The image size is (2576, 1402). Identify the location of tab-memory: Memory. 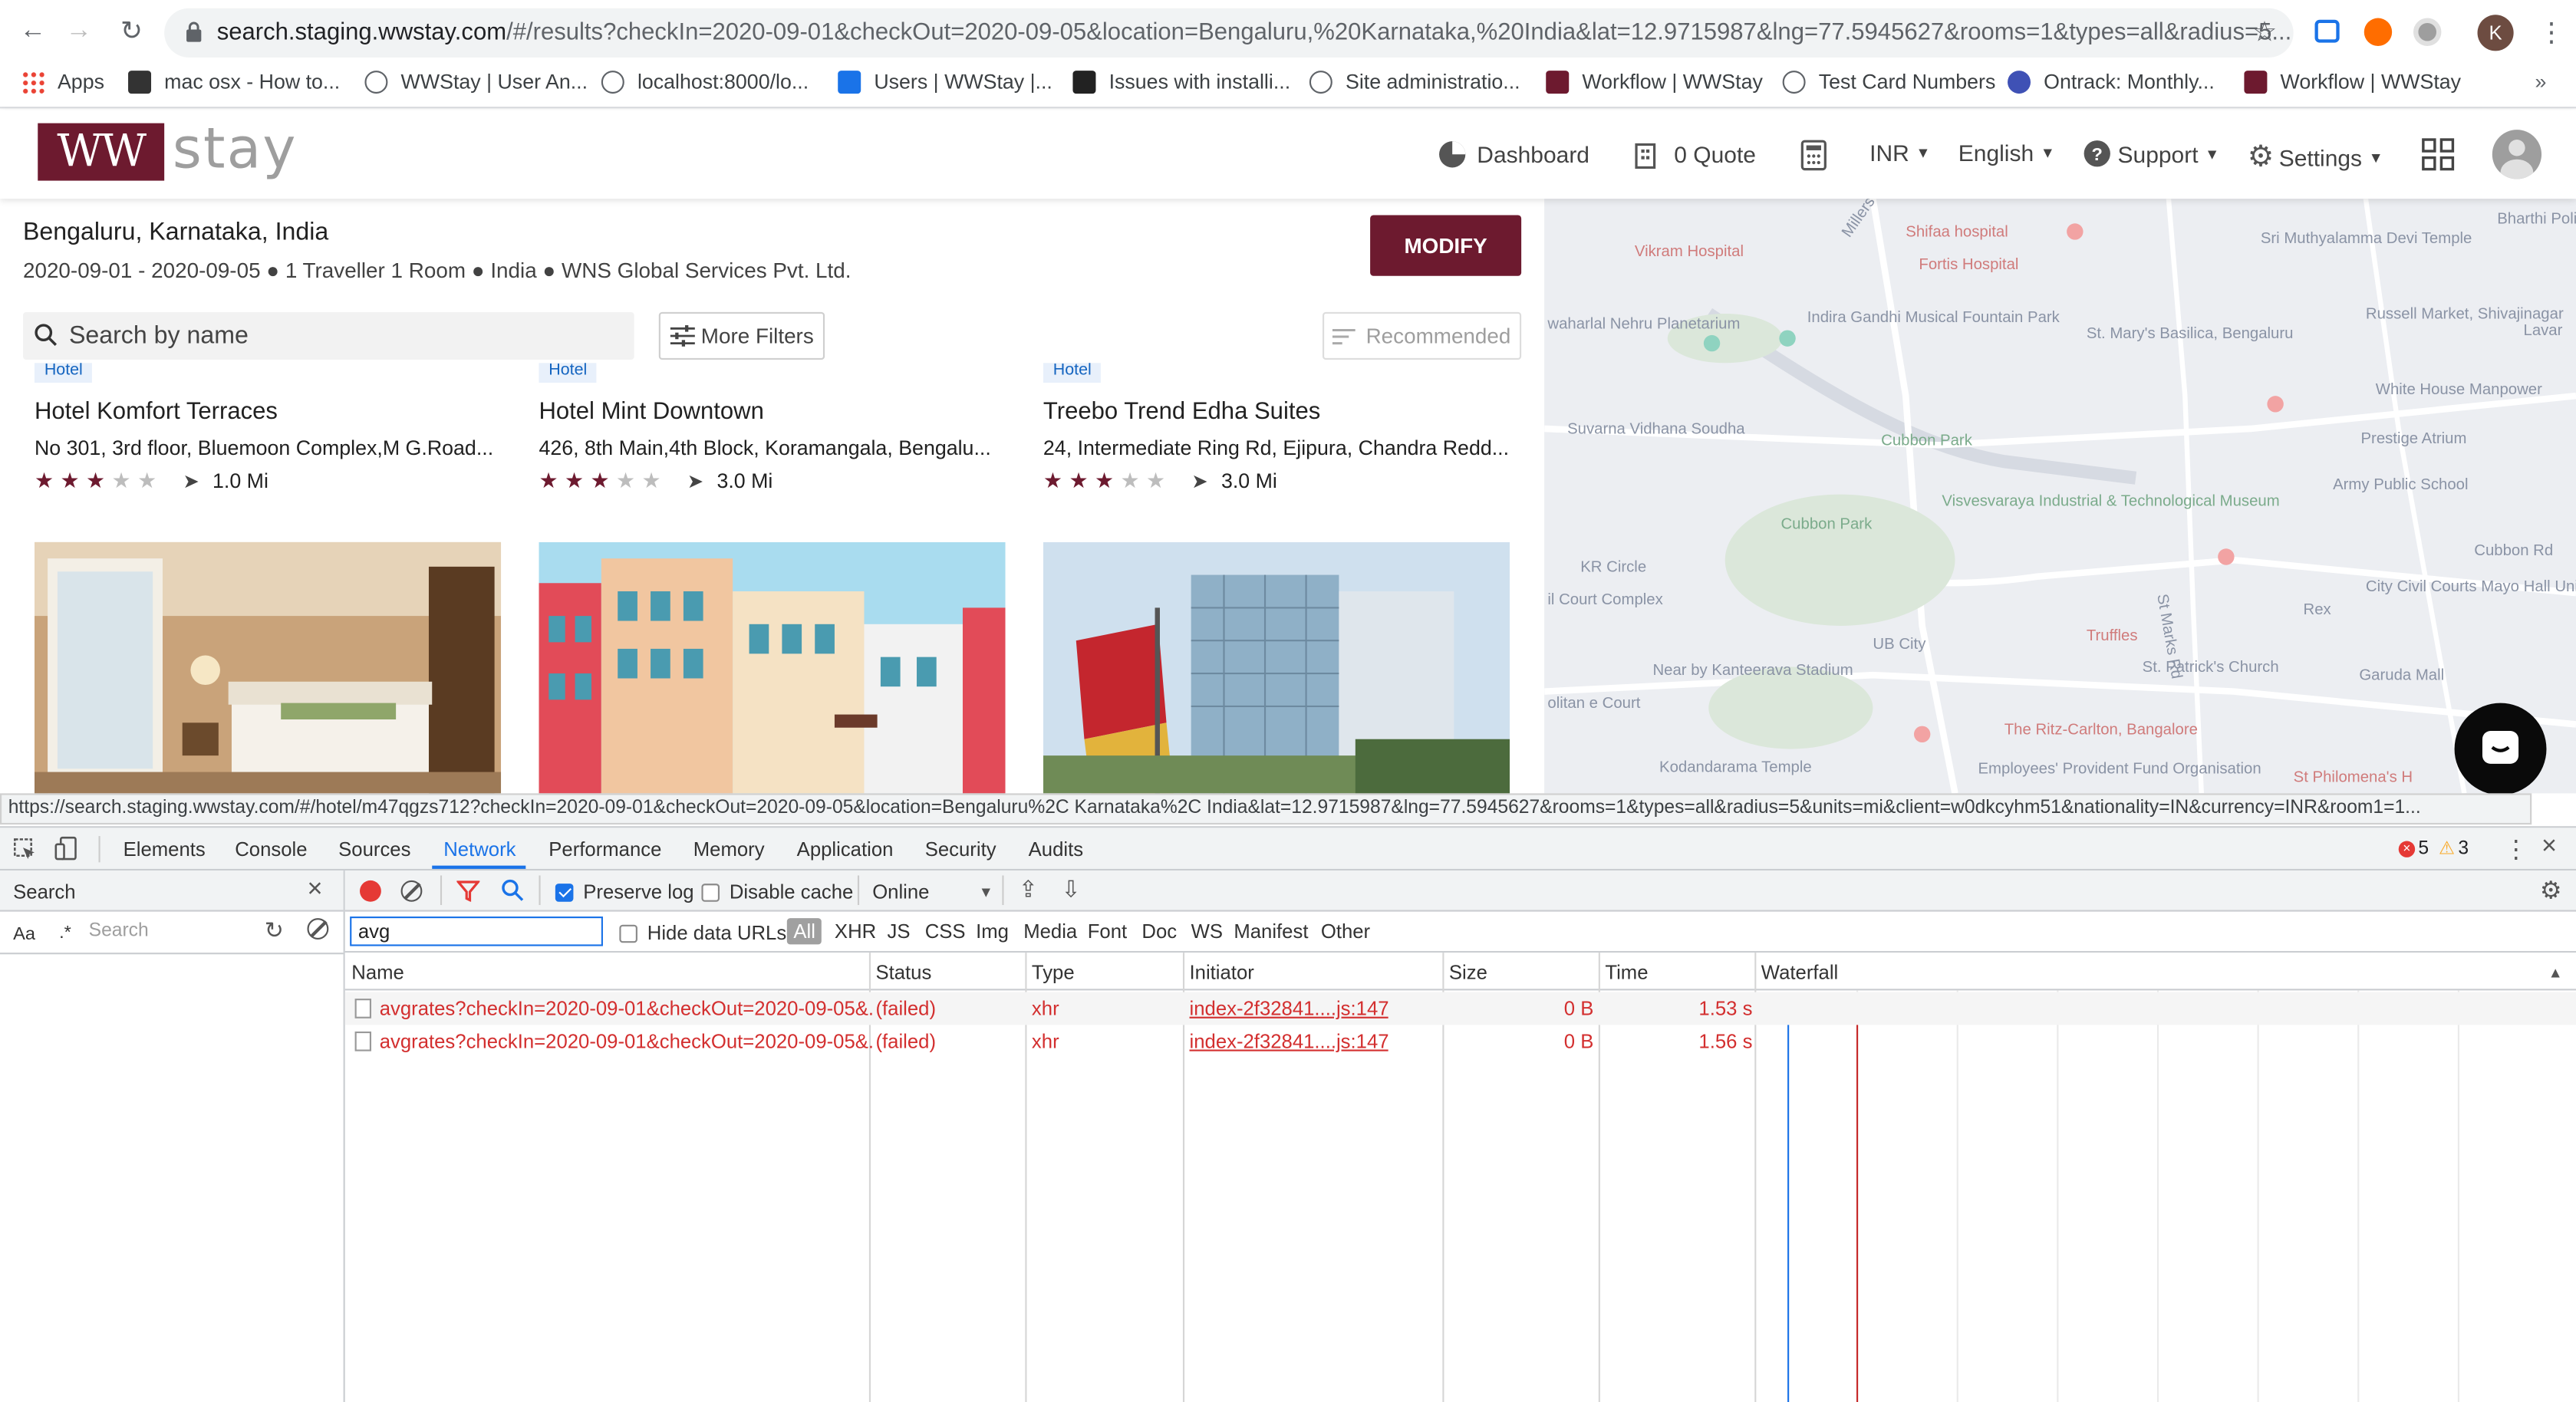
(729, 849).